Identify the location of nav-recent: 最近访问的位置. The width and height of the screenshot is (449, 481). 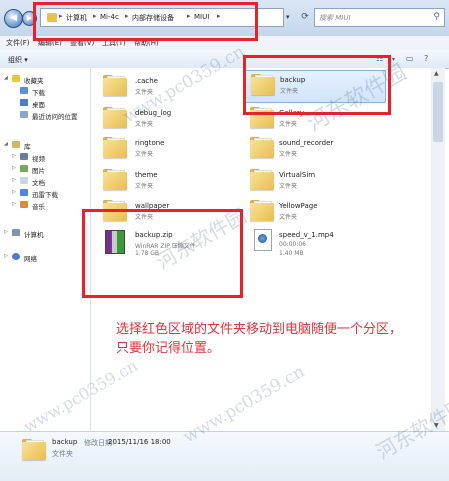
(45, 115).